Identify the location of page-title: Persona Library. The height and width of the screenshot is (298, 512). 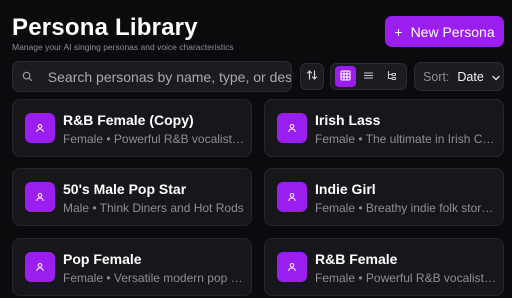
(105, 27).